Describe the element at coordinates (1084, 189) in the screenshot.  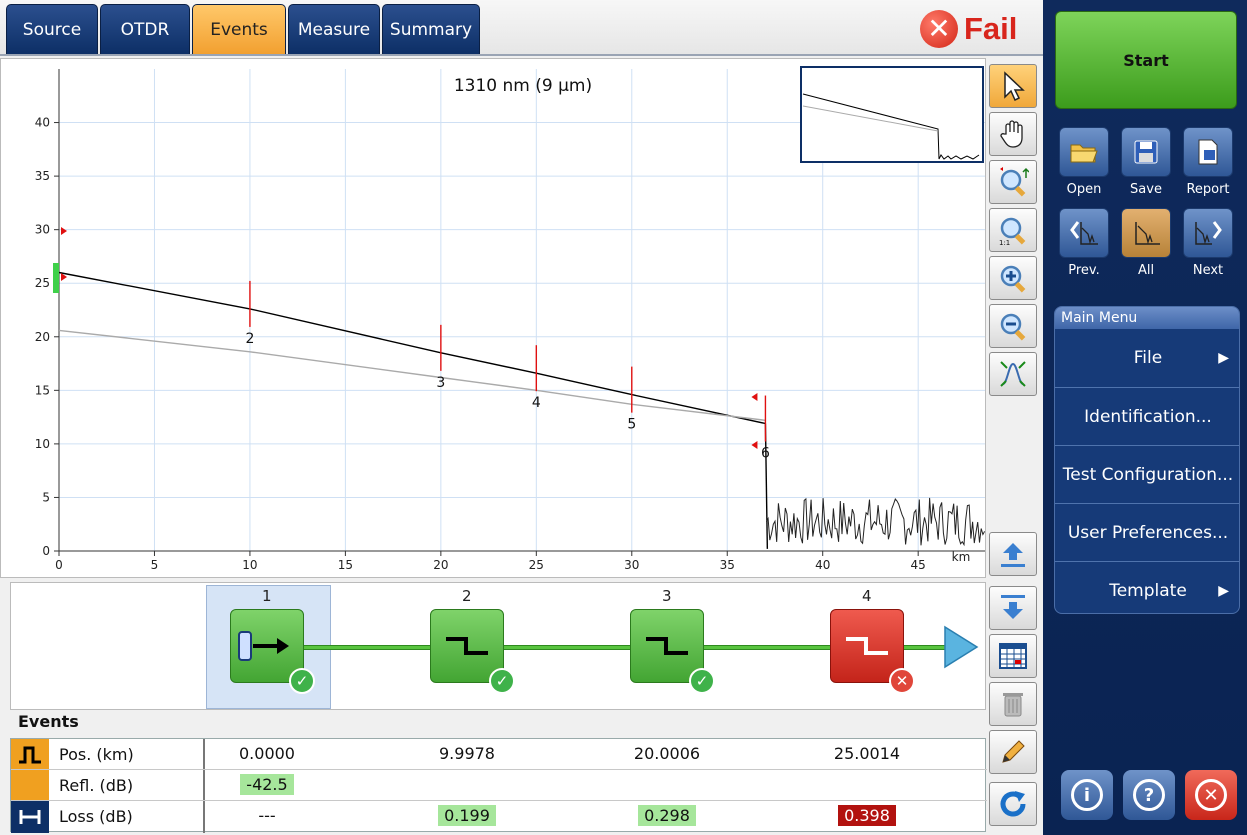
I see `open-label: Open` at that location.